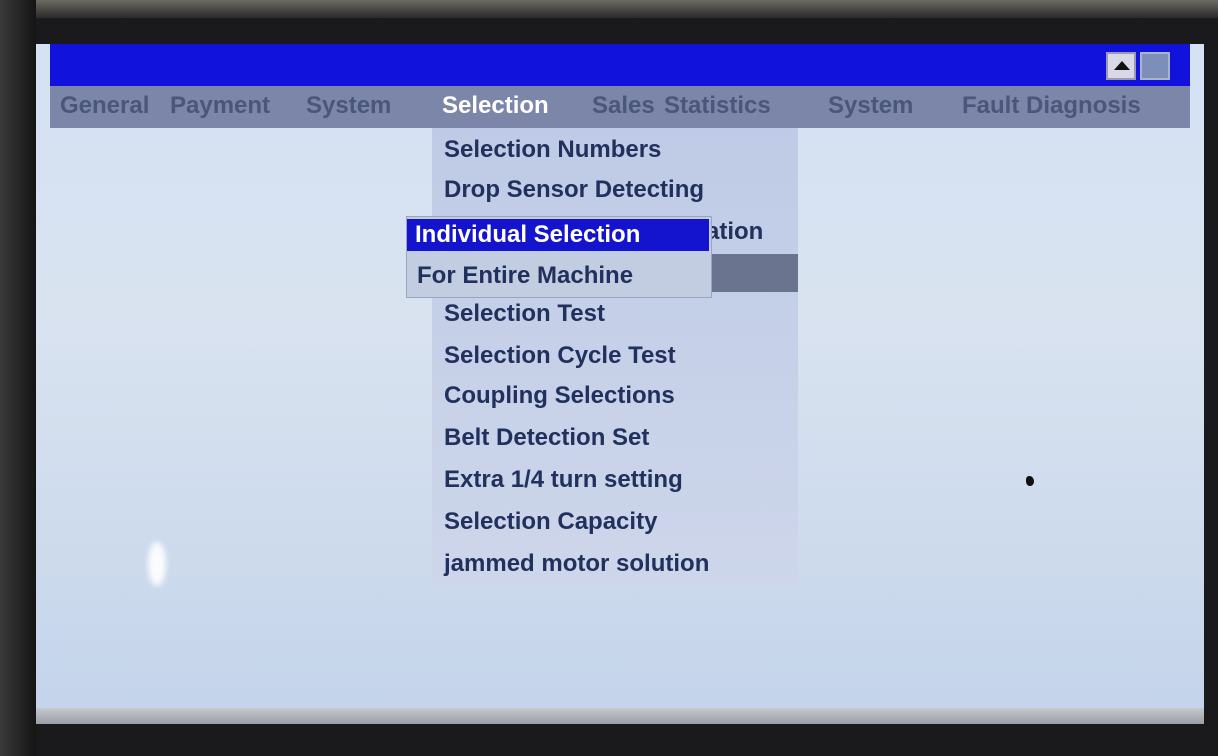  I want to click on arrow-up-icon, so click(1121, 66).